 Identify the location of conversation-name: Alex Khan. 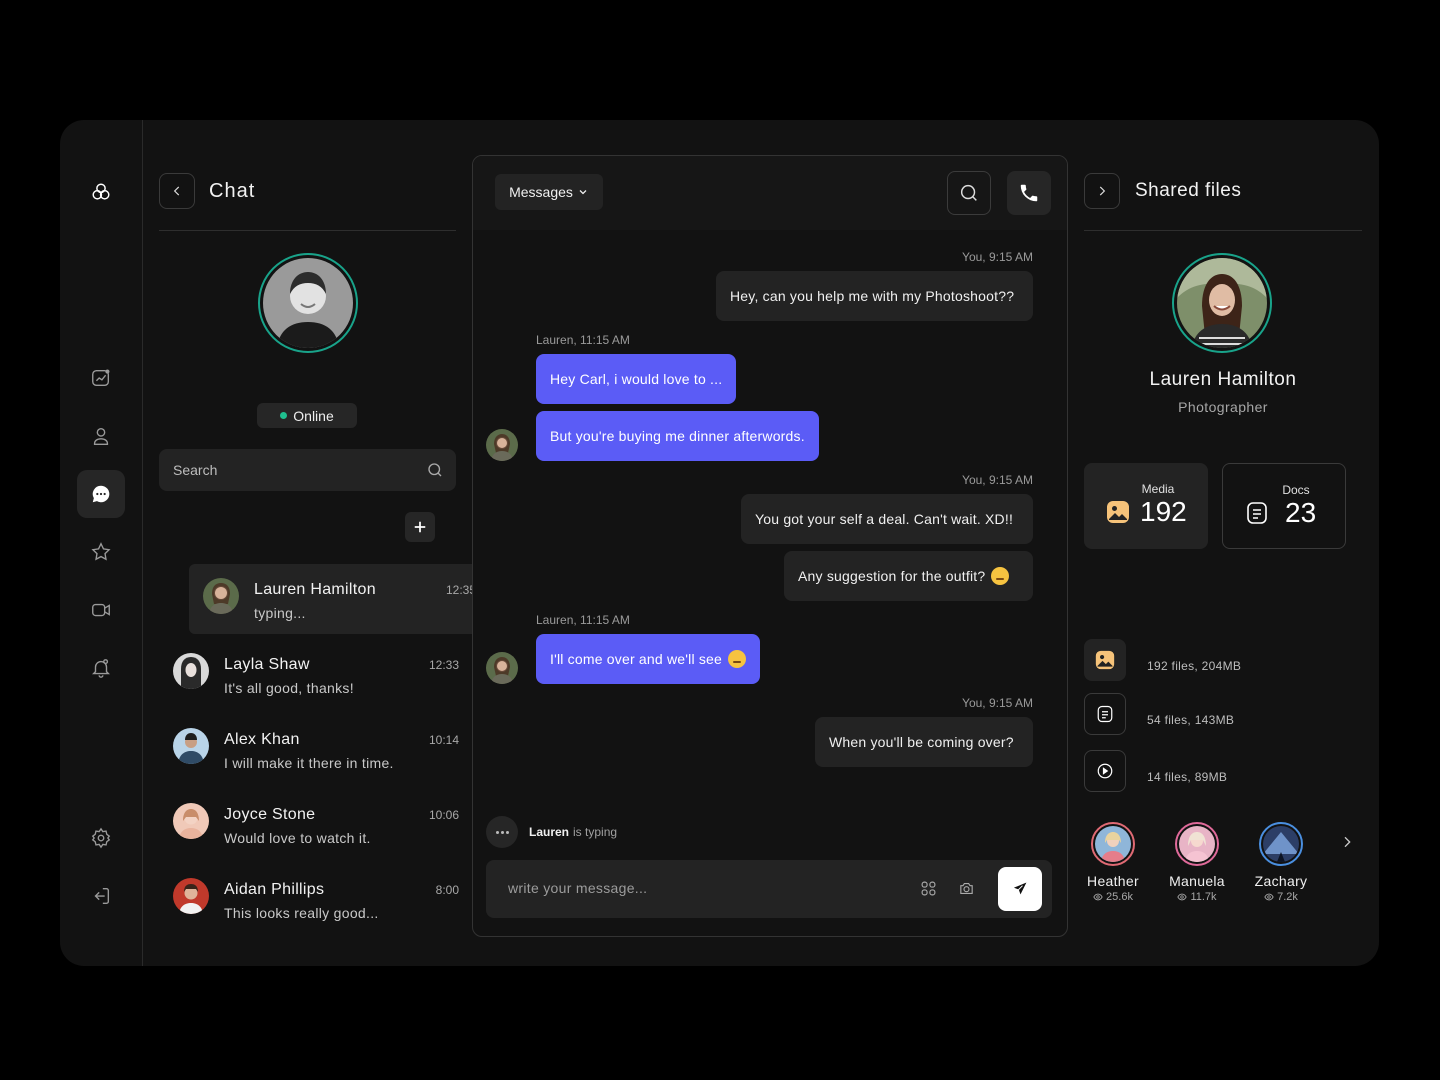
(262, 739).